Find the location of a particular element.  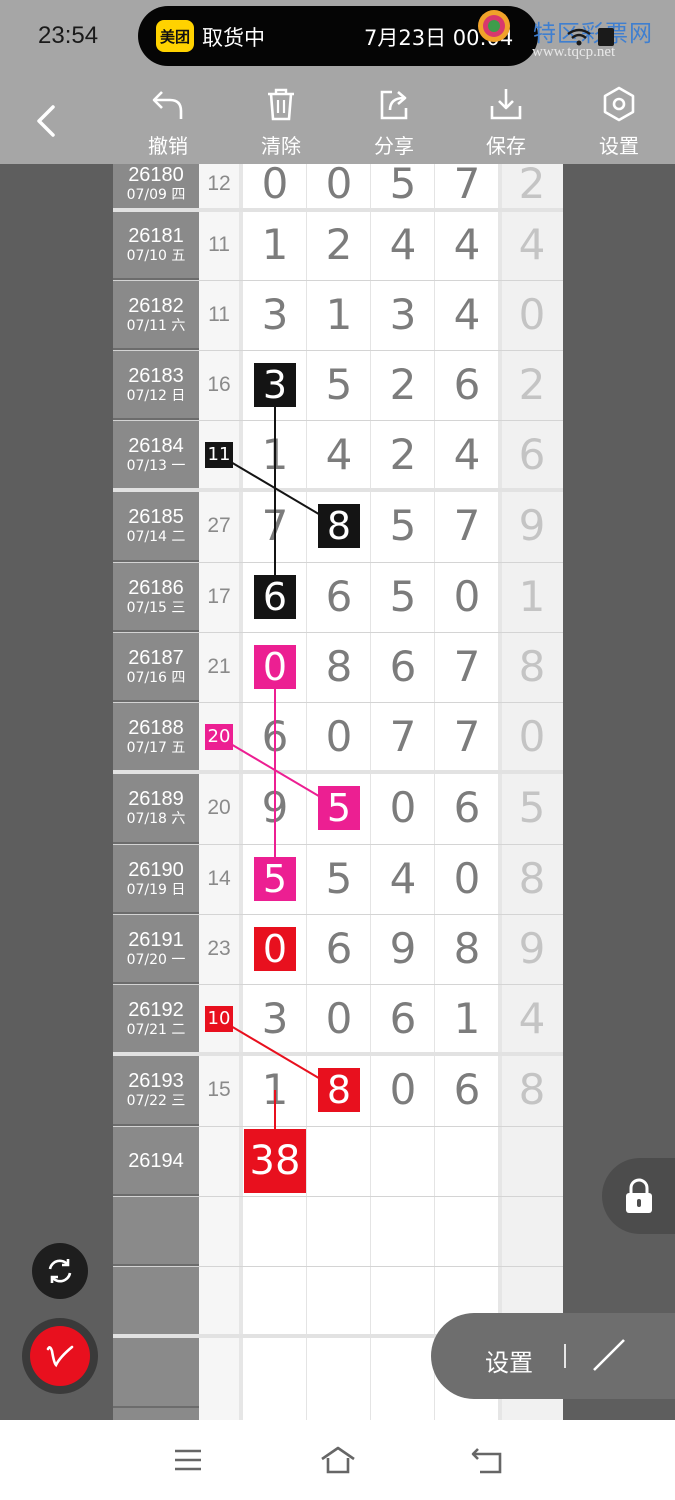

highlight-badge: 3 is located at coordinates (275, 385).